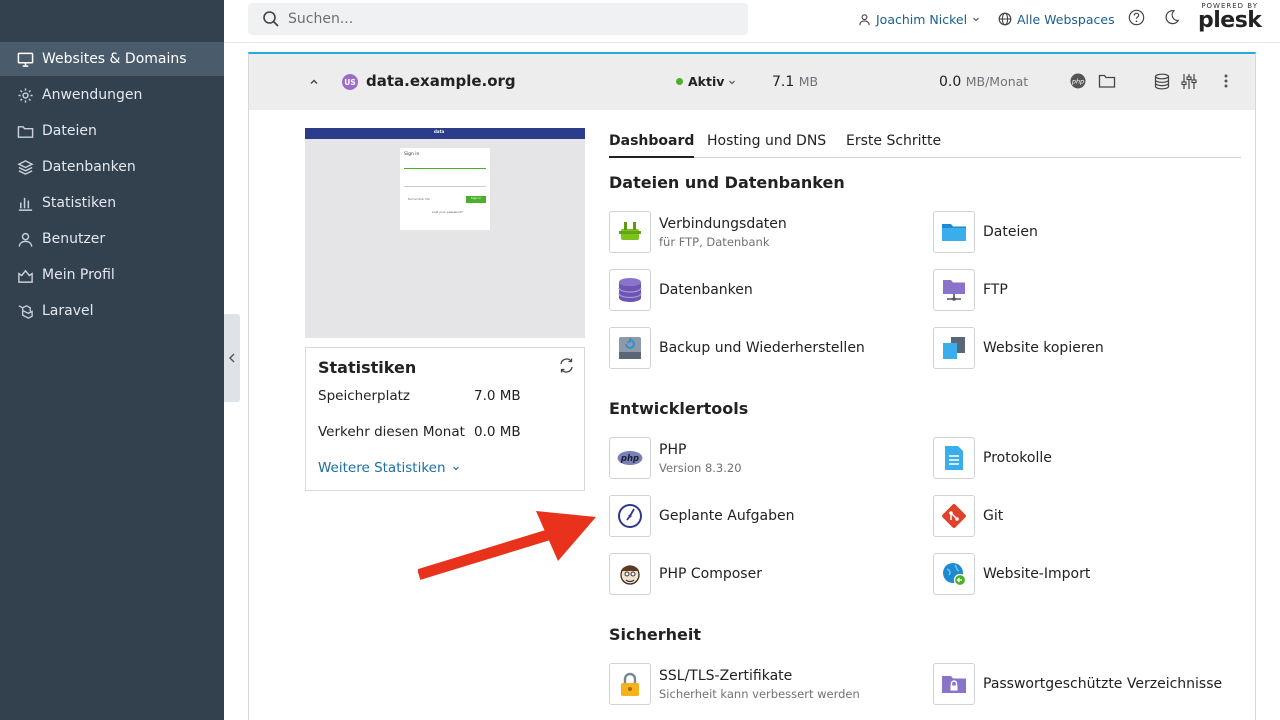  I want to click on sidebar-item-anwendungen: Anwendungen, so click(112, 95).